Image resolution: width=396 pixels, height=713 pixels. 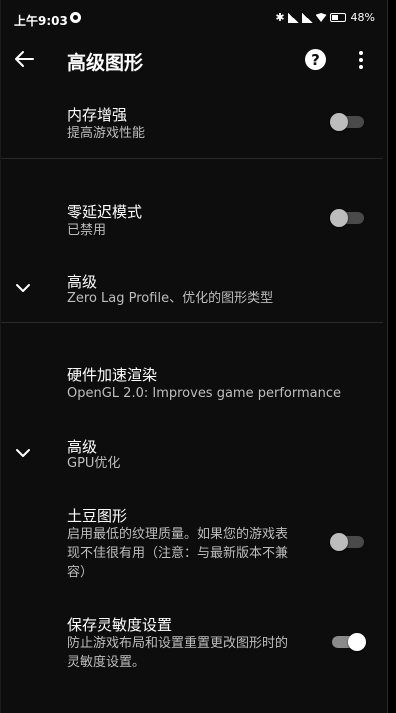 What do you see at coordinates (195, 61) in the screenshot?
I see `app-bar: 高级图形 ?` at bounding box center [195, 61].